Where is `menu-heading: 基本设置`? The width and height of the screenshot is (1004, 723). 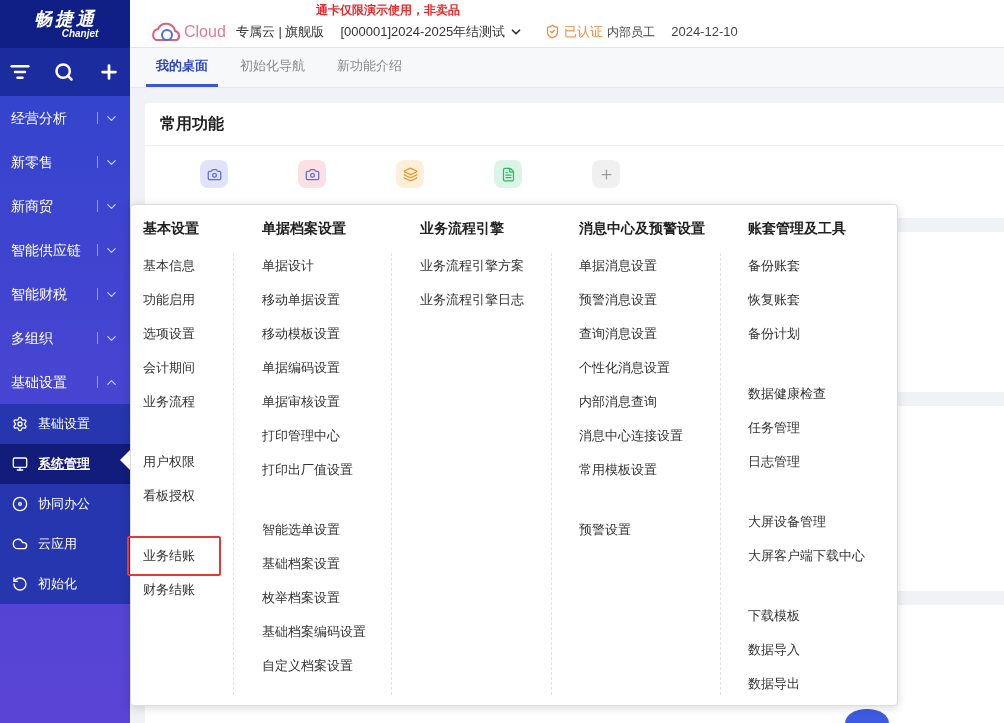 menu-heading: 基本设置 is located at coordinates (171, 228).